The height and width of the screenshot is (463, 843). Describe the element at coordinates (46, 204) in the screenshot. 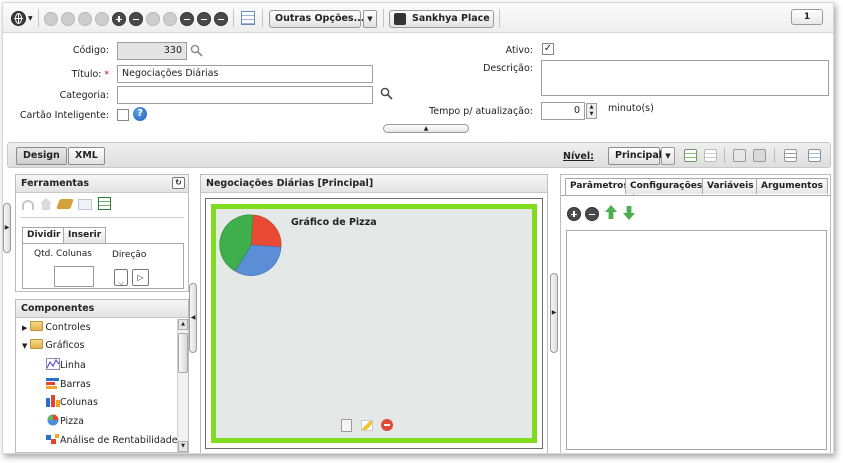

I see `home-icon` at that location.